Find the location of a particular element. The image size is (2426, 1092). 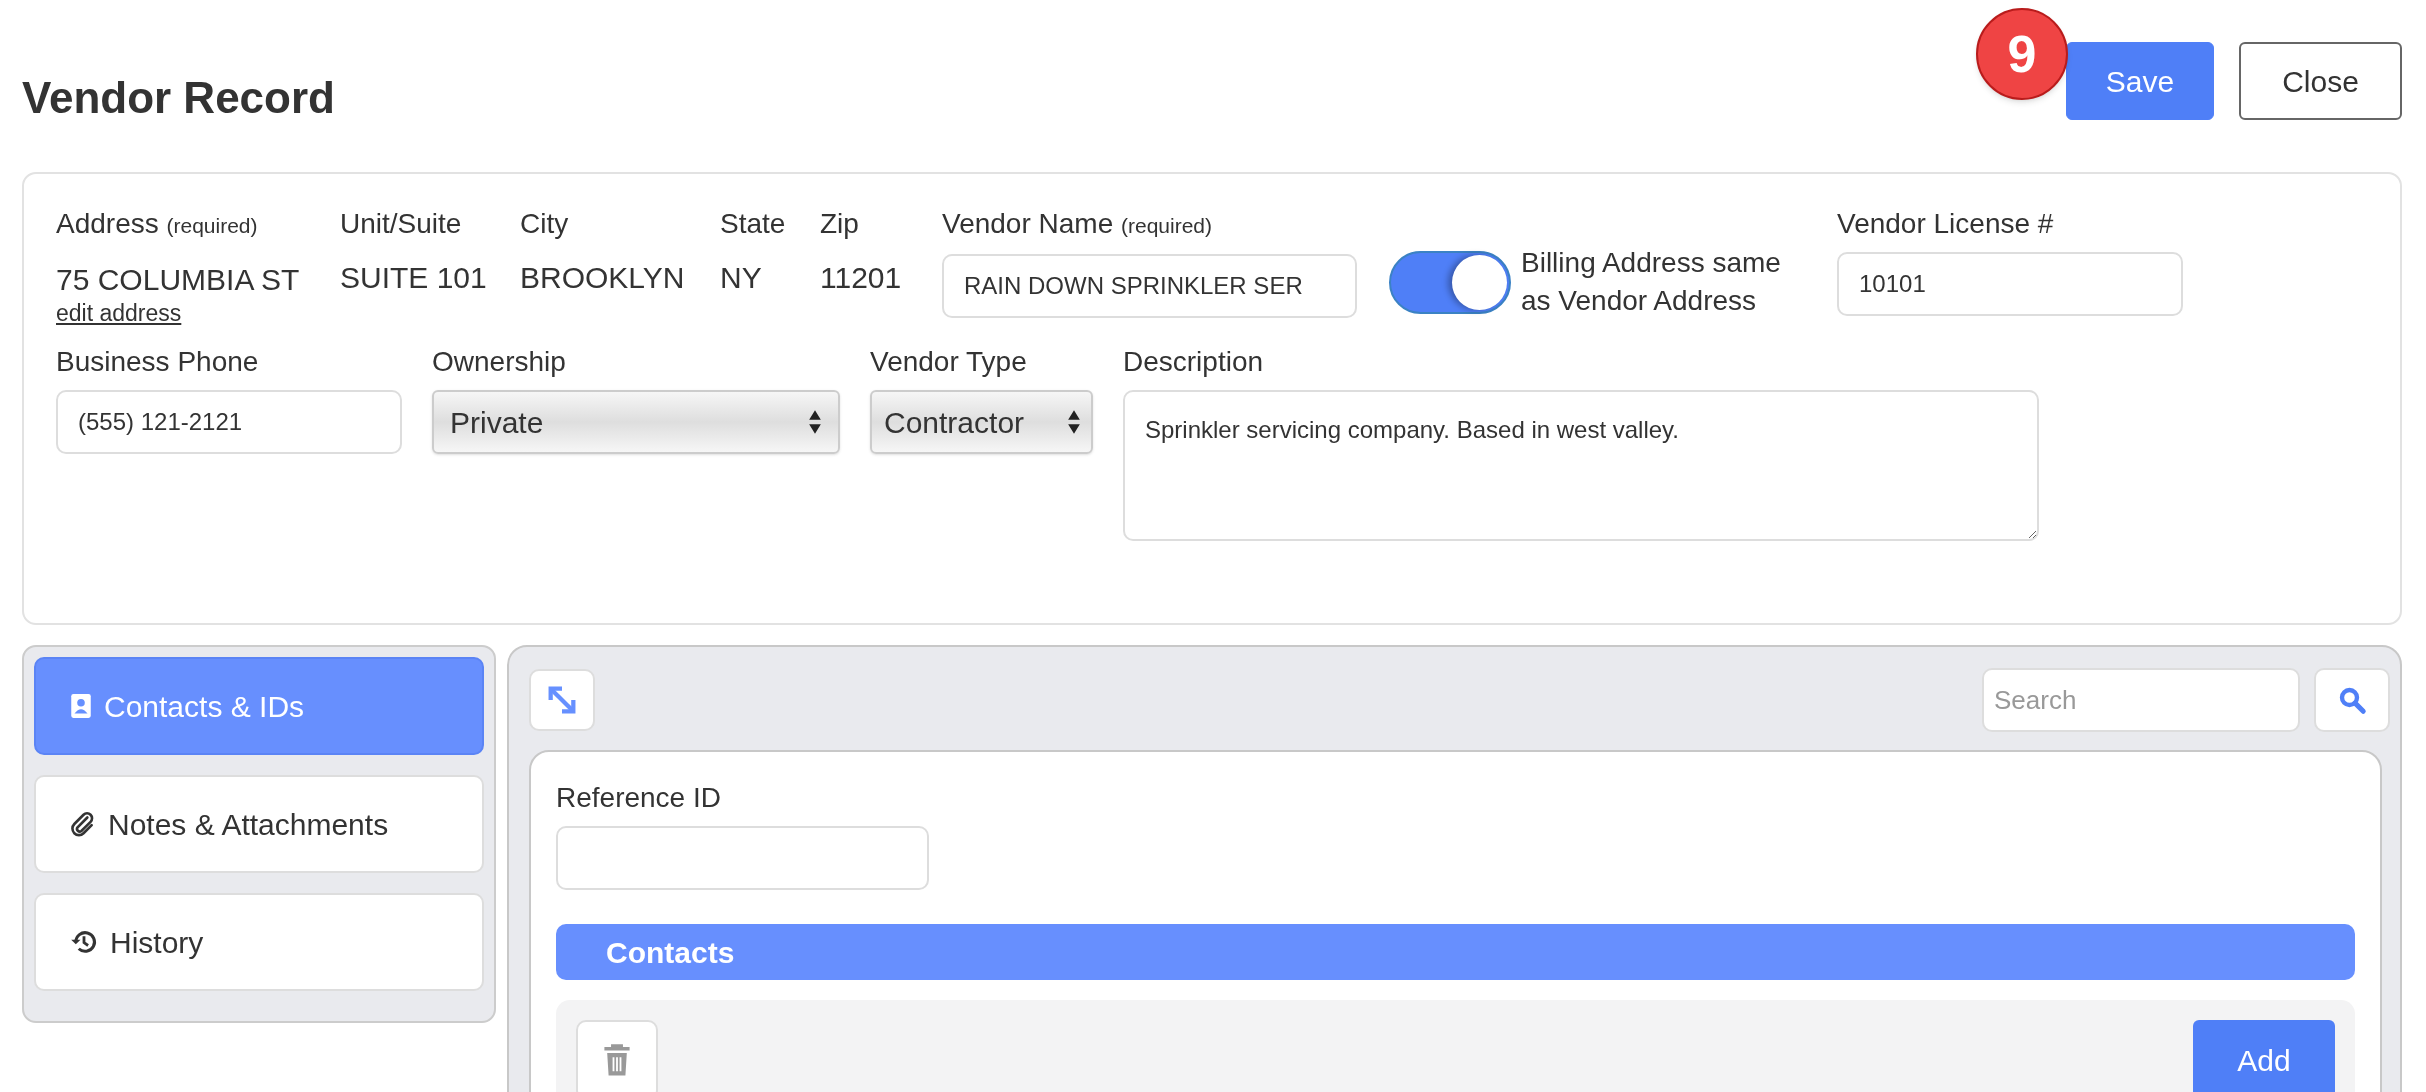

field-value: 11201 is located at coordinates (861, 278).